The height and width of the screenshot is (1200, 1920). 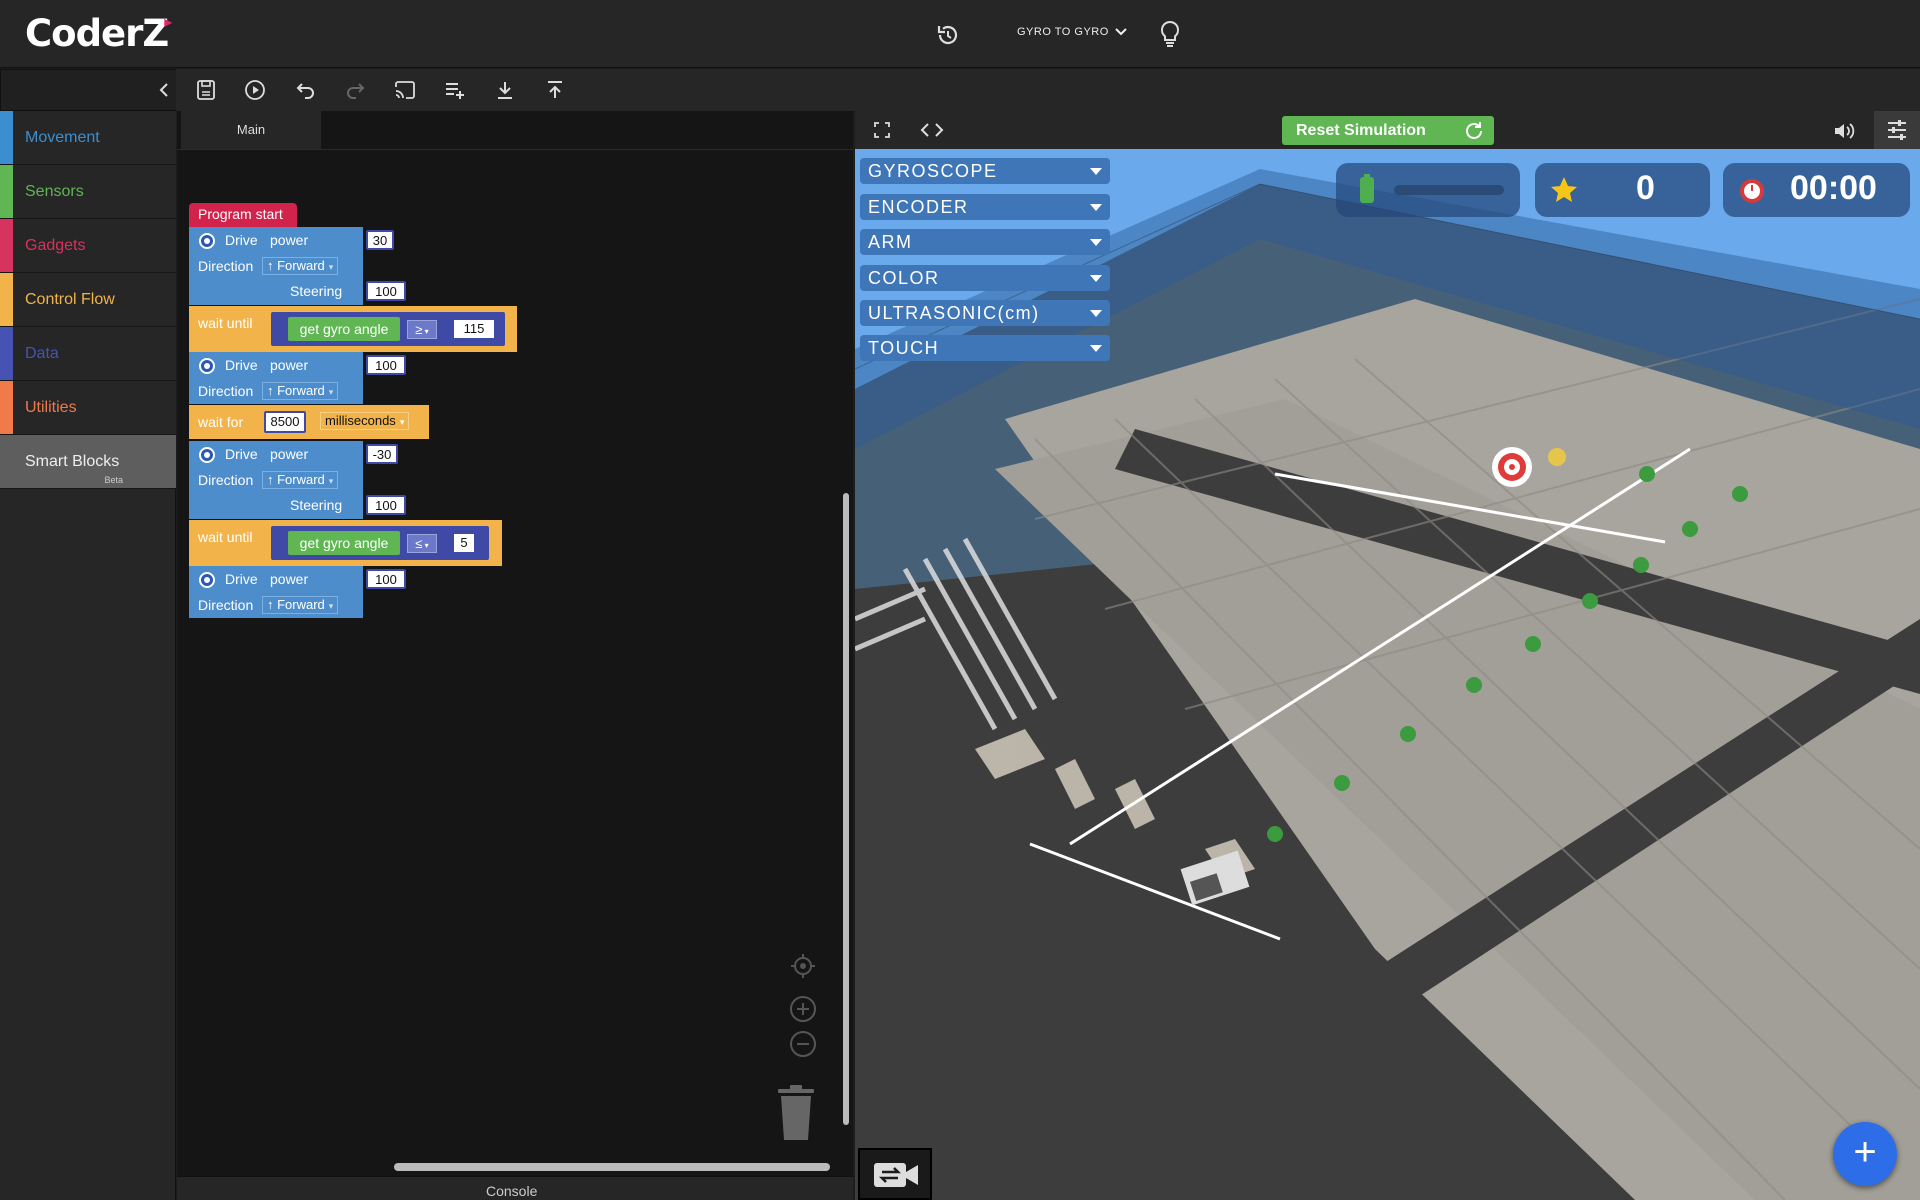 I want to click on stars-hud, so click(x=1622, y=190).